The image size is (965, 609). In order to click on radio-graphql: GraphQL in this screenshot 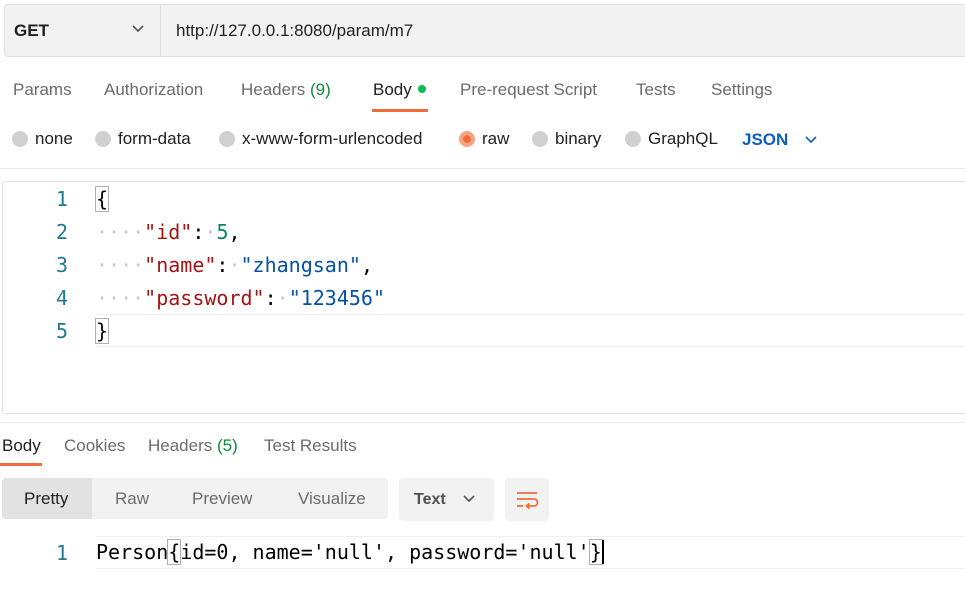, I will do `click(671, 139)`.